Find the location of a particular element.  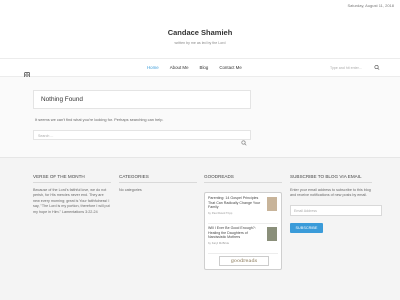

current-date: Saturday, August 11, 2018 is located at coordinates (370, 5).